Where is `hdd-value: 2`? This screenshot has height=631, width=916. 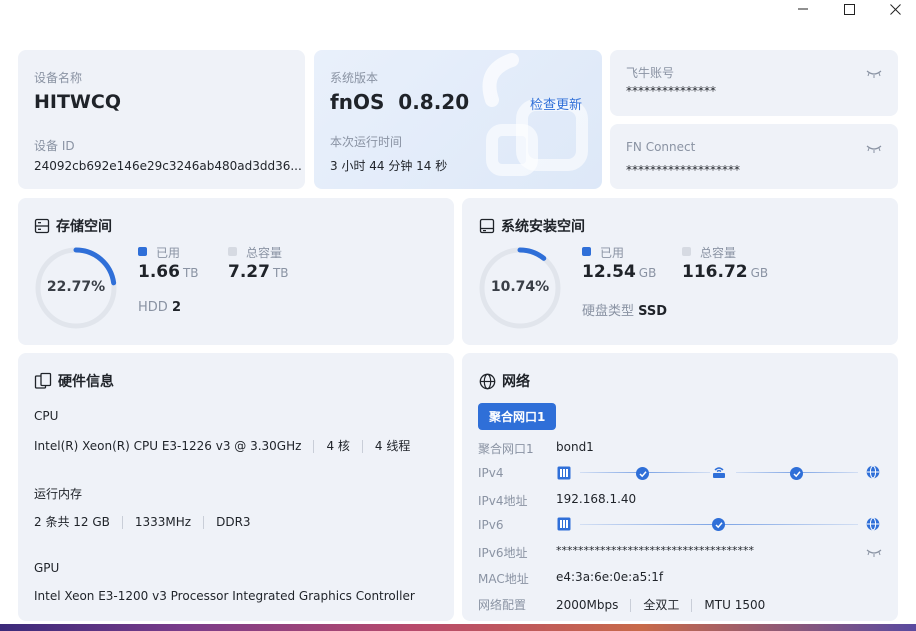
hdd-value: 2 is located at coordinates (176, 307).